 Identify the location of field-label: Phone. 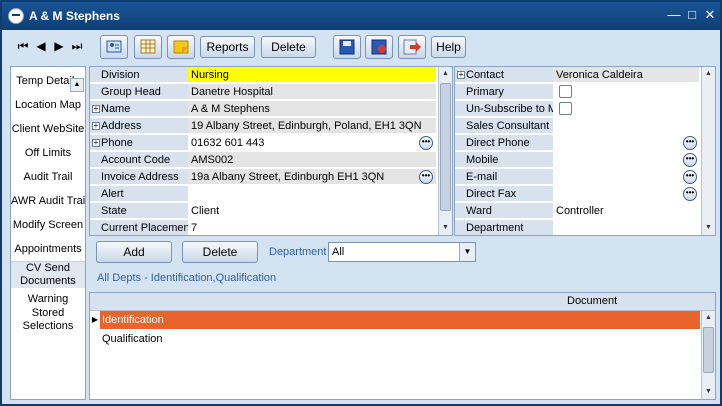
(139, 143).